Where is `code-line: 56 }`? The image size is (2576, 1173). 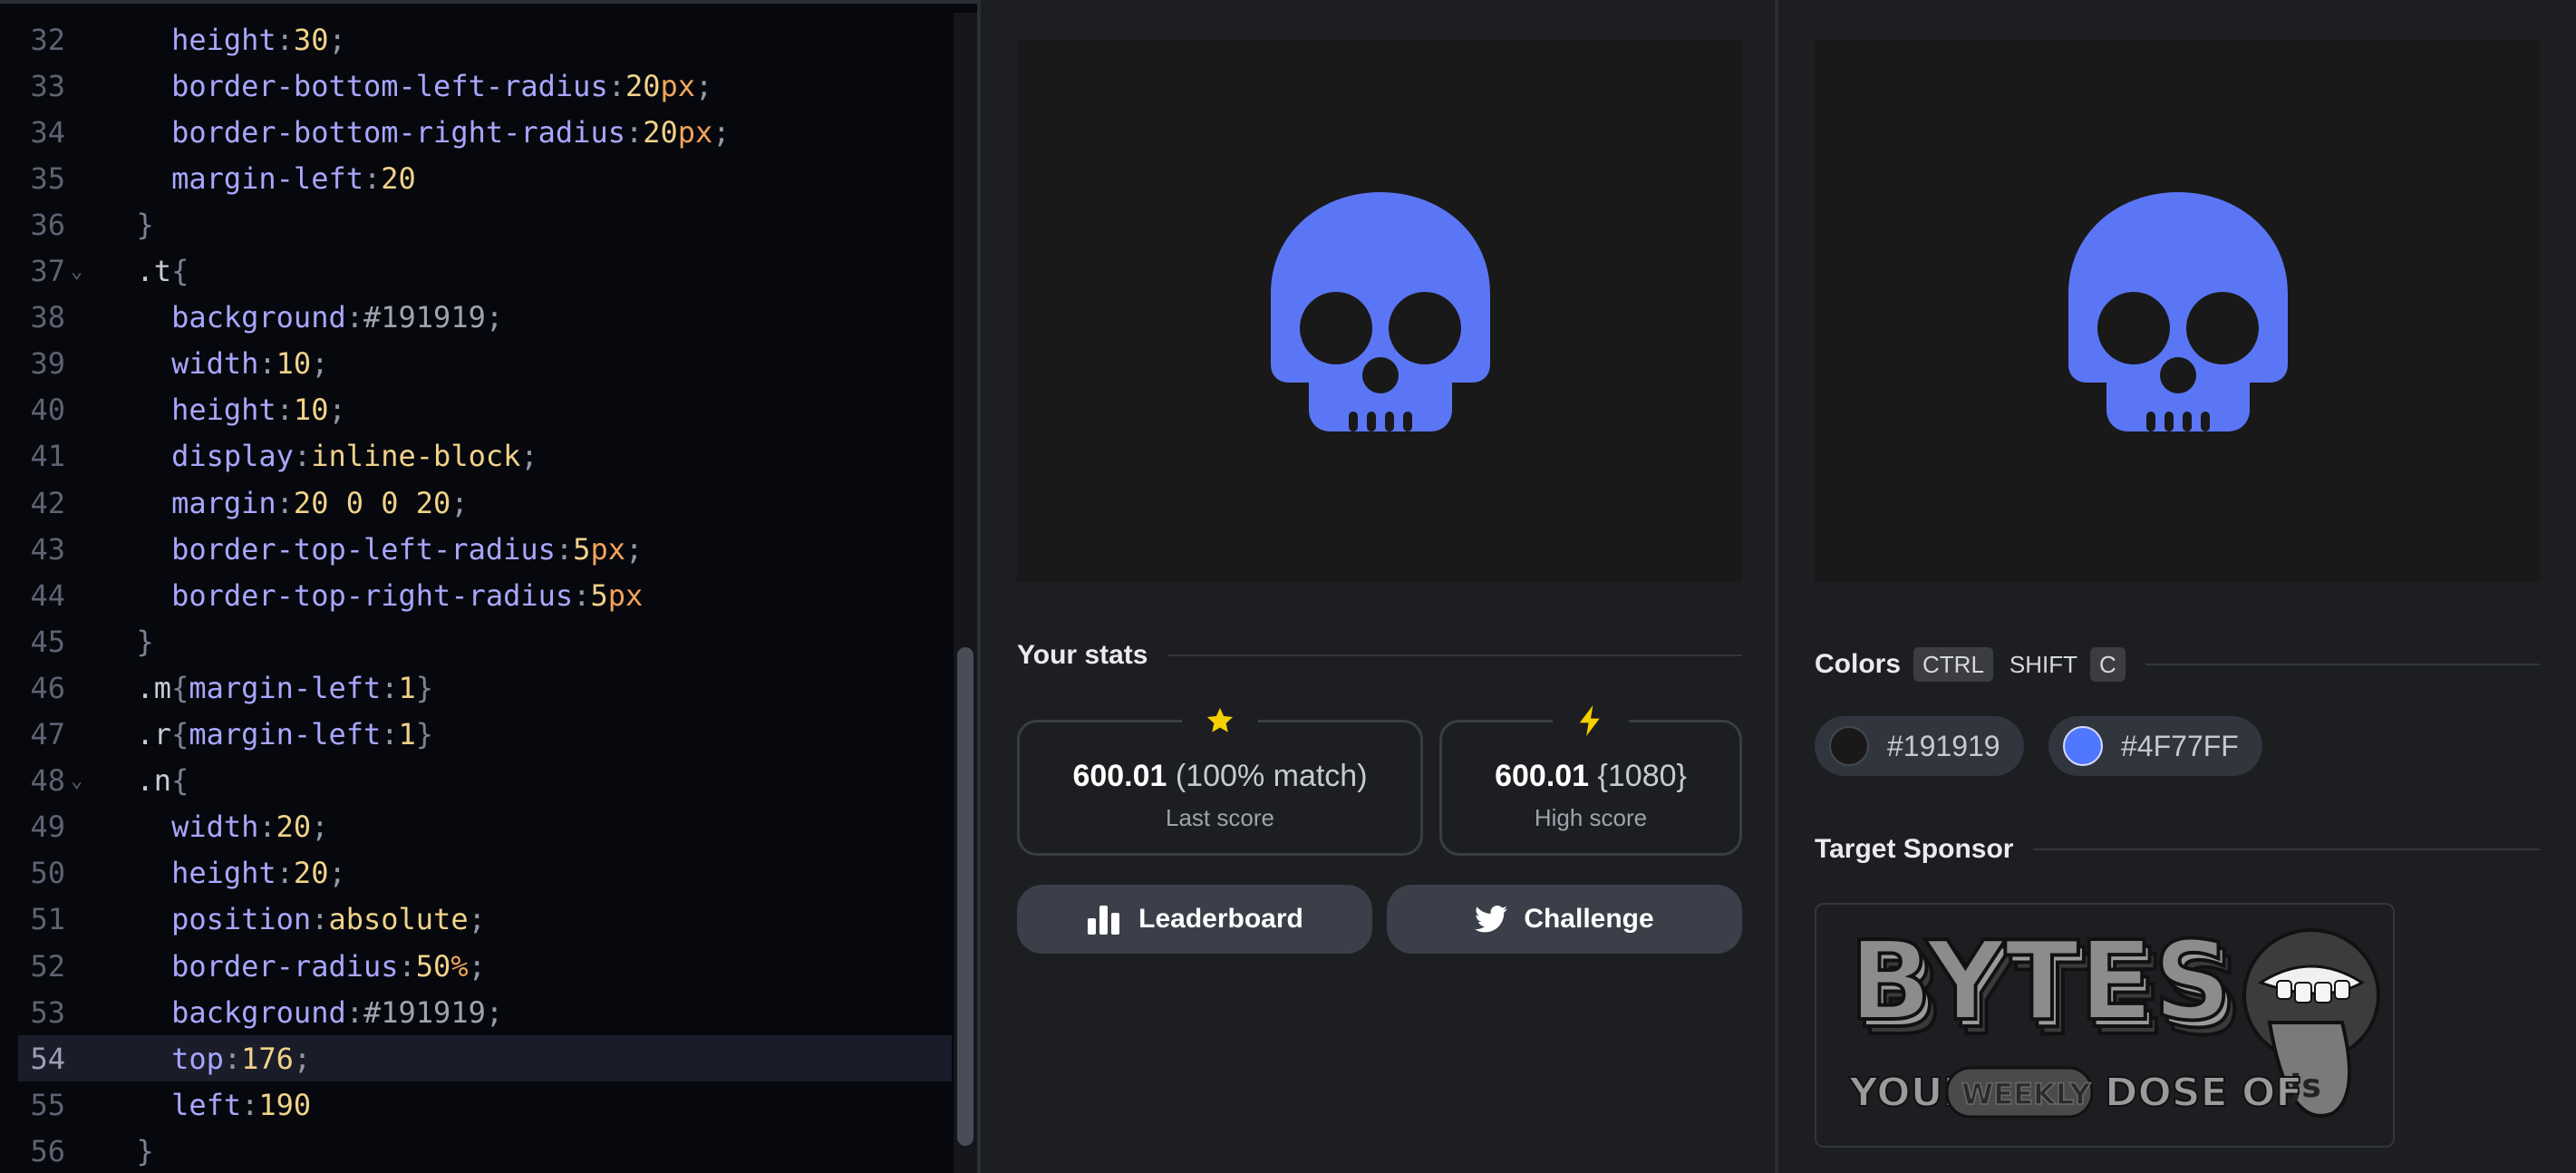 code-line: 56 } is located at coordinates (477, 1150).